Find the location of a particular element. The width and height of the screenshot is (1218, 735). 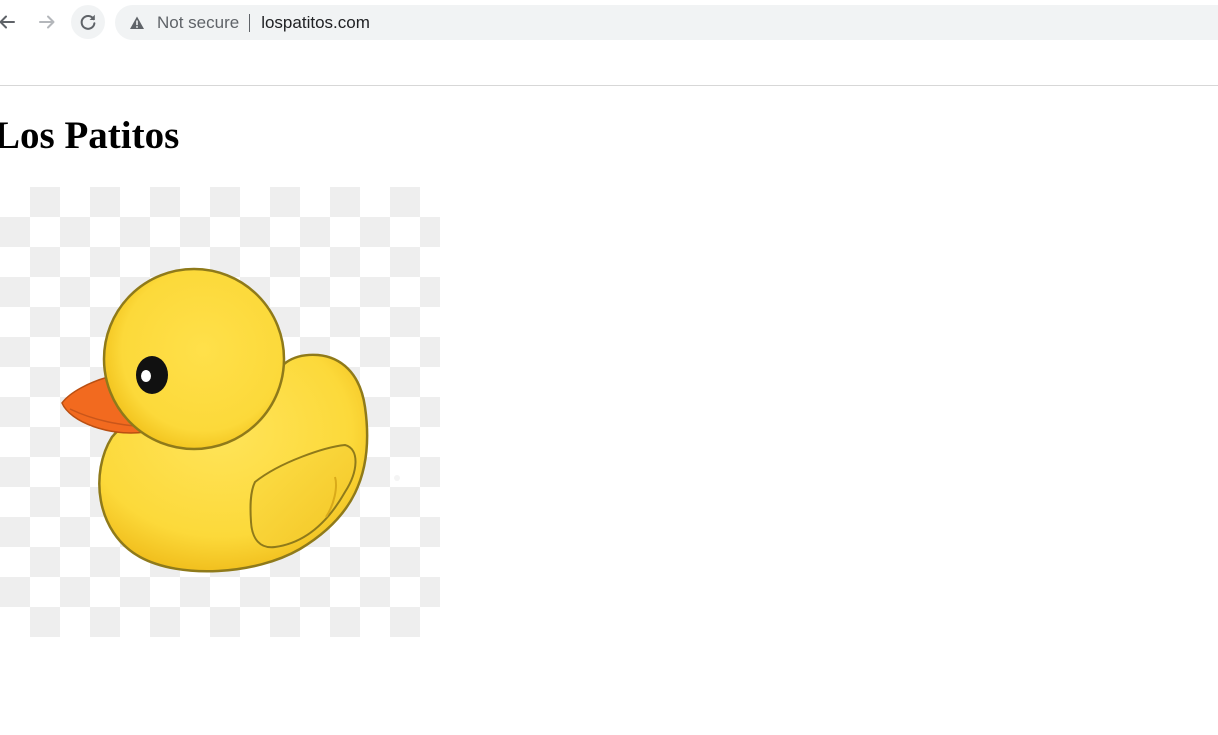

browser-toolbar: Not secure lospatitos.com is located at coordinates (609, 23).